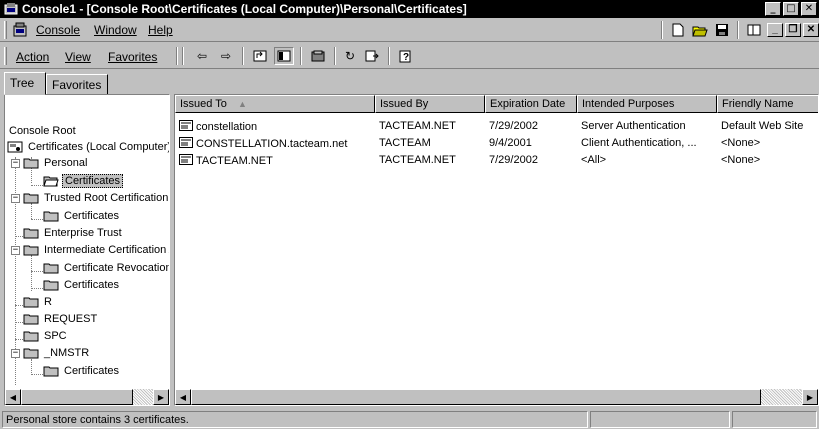  I want to click on tree-item-intermediate-certificates: Certificates, so click(82, 285).